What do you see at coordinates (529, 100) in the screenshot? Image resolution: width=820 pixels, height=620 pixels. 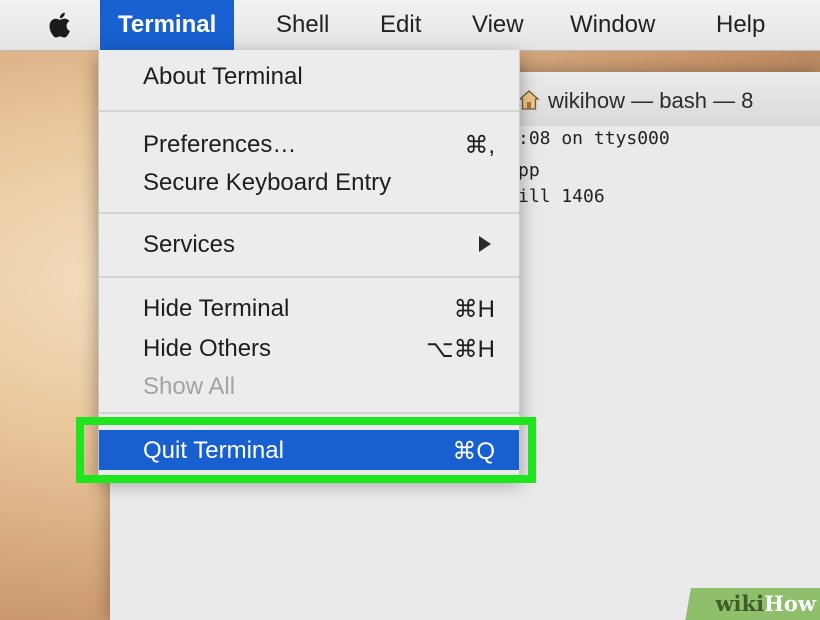 I see `home-icon` at bounding box center [529, 100].